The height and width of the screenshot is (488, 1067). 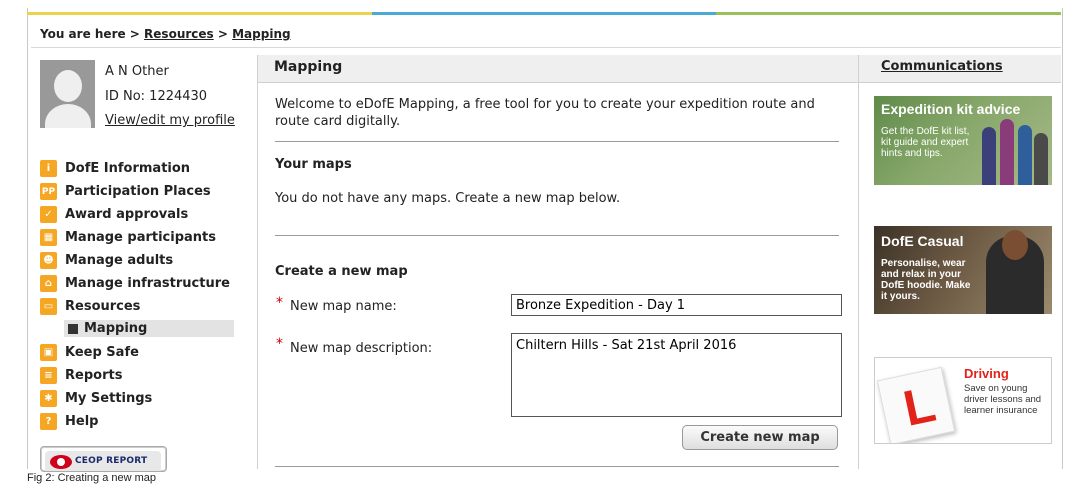 I want to click on your-maps-heading: Your maps, so click(x=313, y=164).